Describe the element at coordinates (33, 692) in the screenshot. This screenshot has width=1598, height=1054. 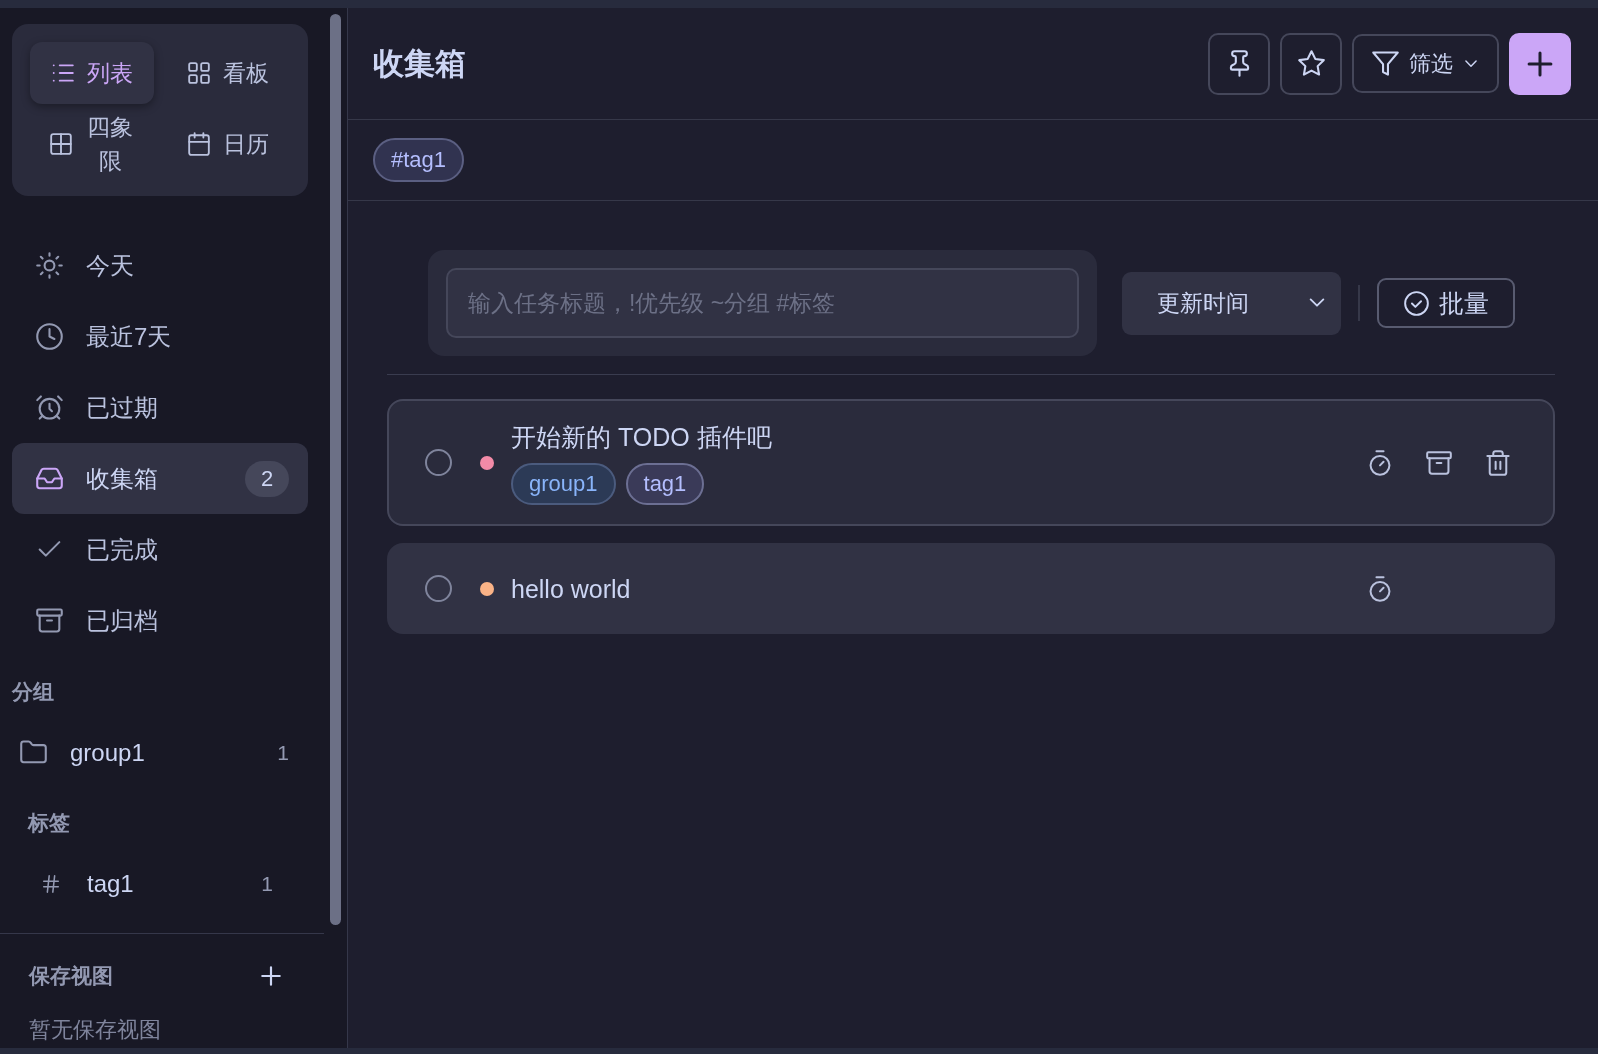
I see `section-title: 分组` at that location.